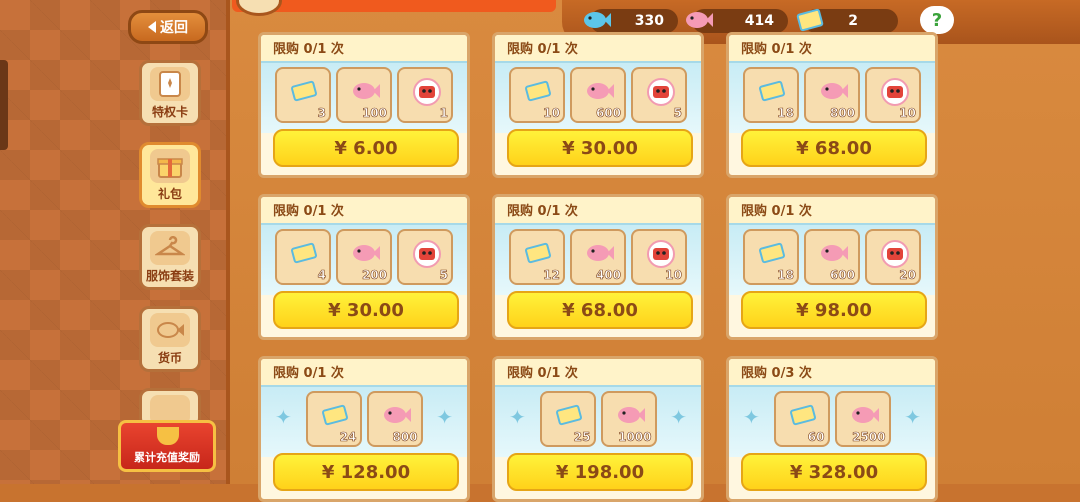 This screenshot has height=502, width=1080. What do you see at coordinates (537, 257) in the screenshot?
I see `reward-item: 12` at bounding box center [537, 257].